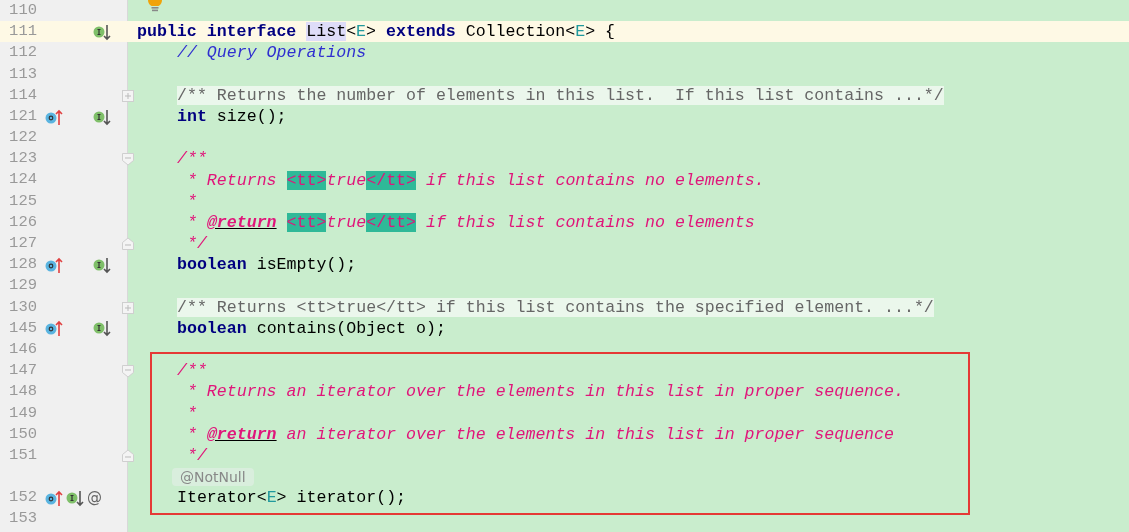 The height and width of the screenshot is (532, 1129). What do you see at coordinates (22, 74) in the screenshot?
I see `line-number: 113` at bounding box center [22, 74].